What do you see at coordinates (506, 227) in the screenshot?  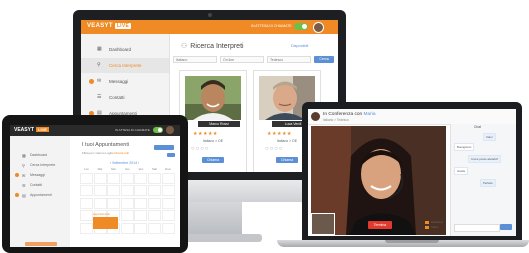 I see `send-button` at bounding box center [506, 227].